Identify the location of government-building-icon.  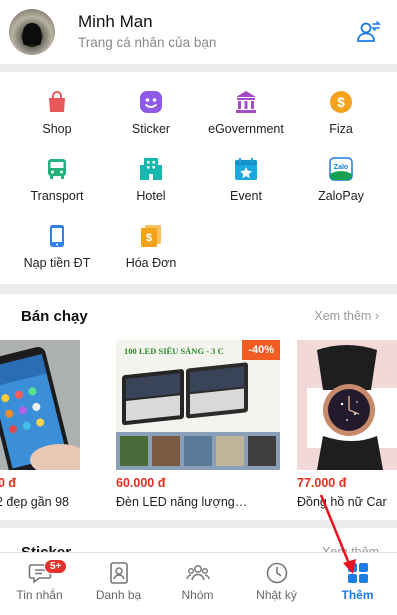
(246, 102).